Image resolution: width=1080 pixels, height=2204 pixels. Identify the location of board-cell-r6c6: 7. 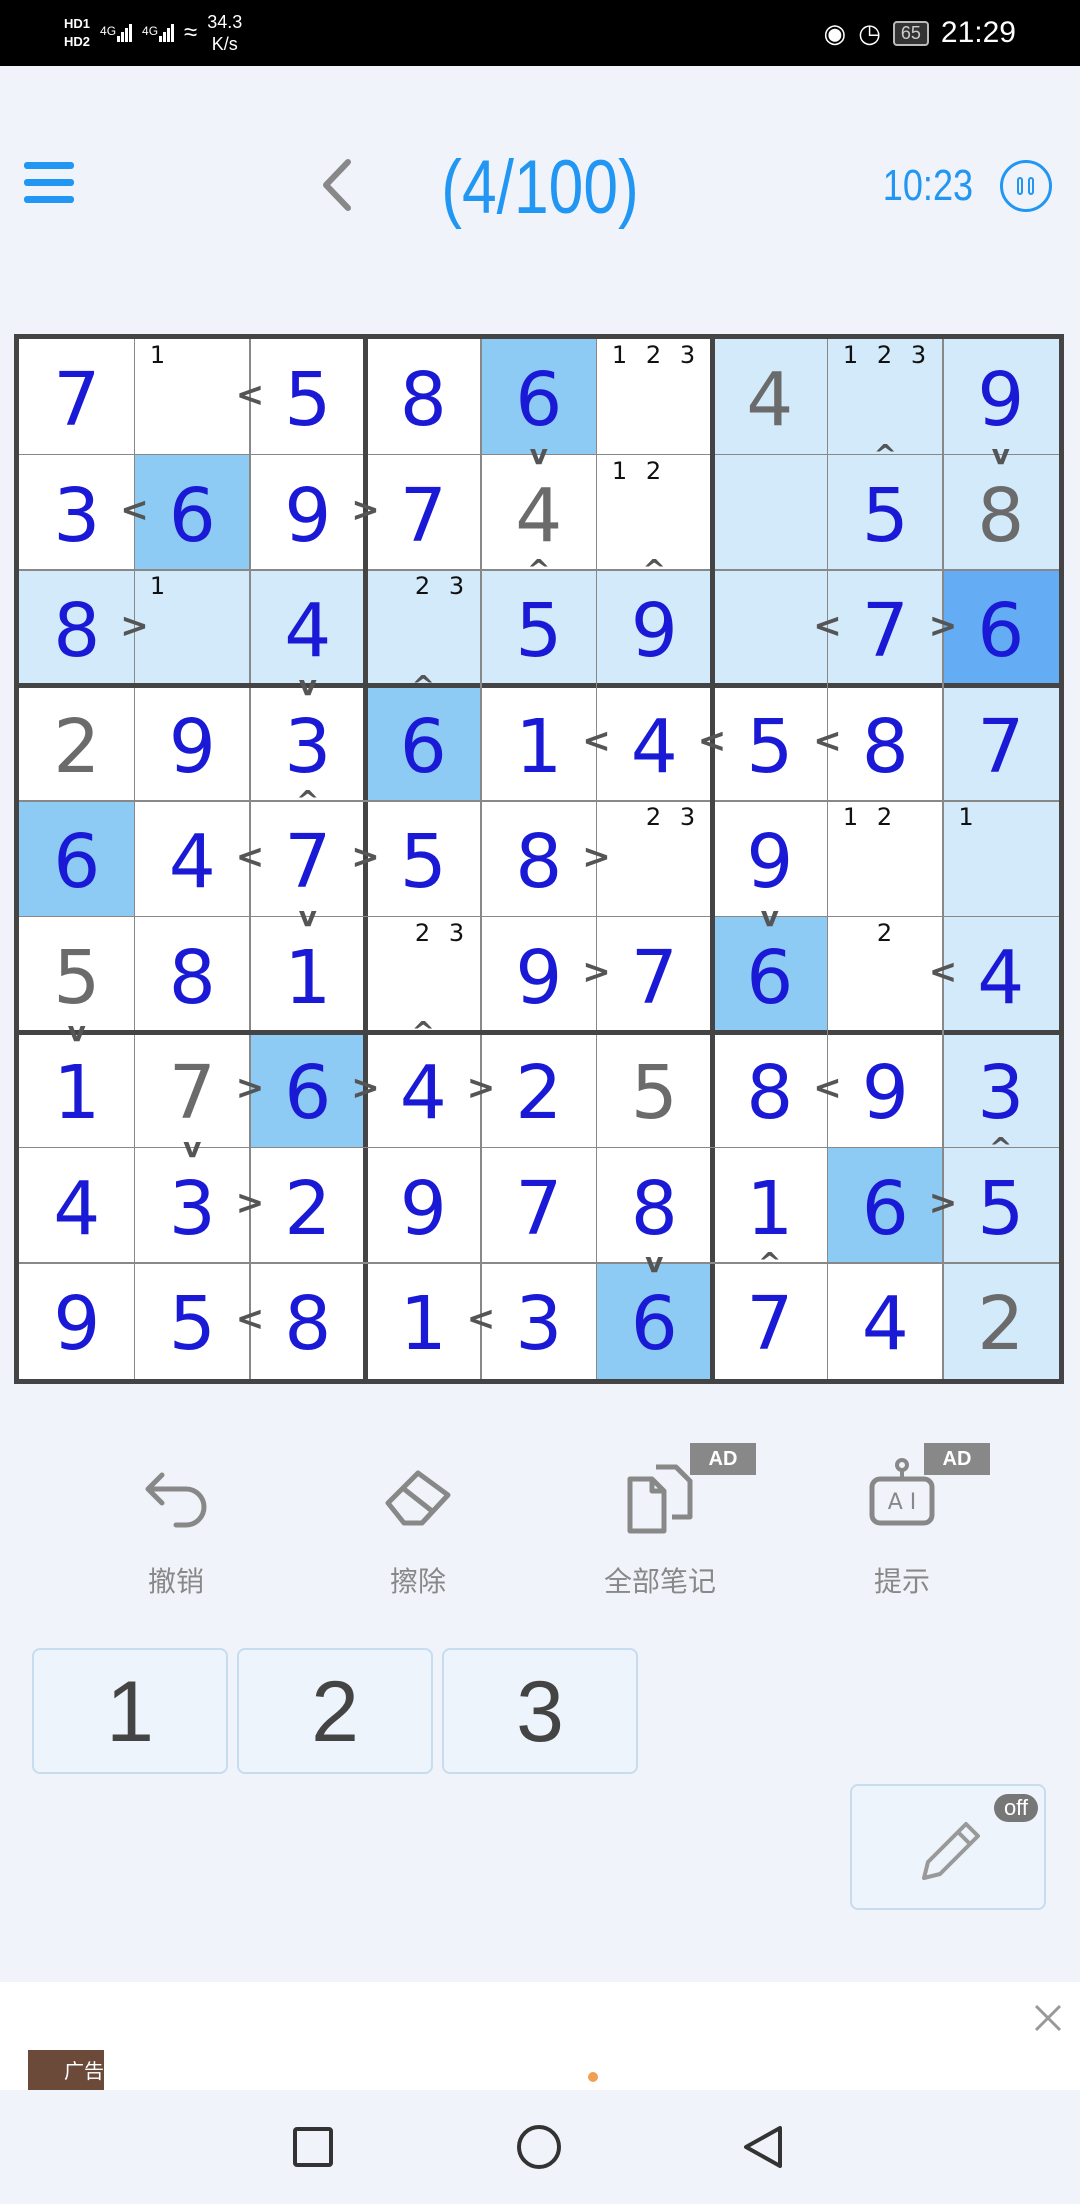
(654, 974).